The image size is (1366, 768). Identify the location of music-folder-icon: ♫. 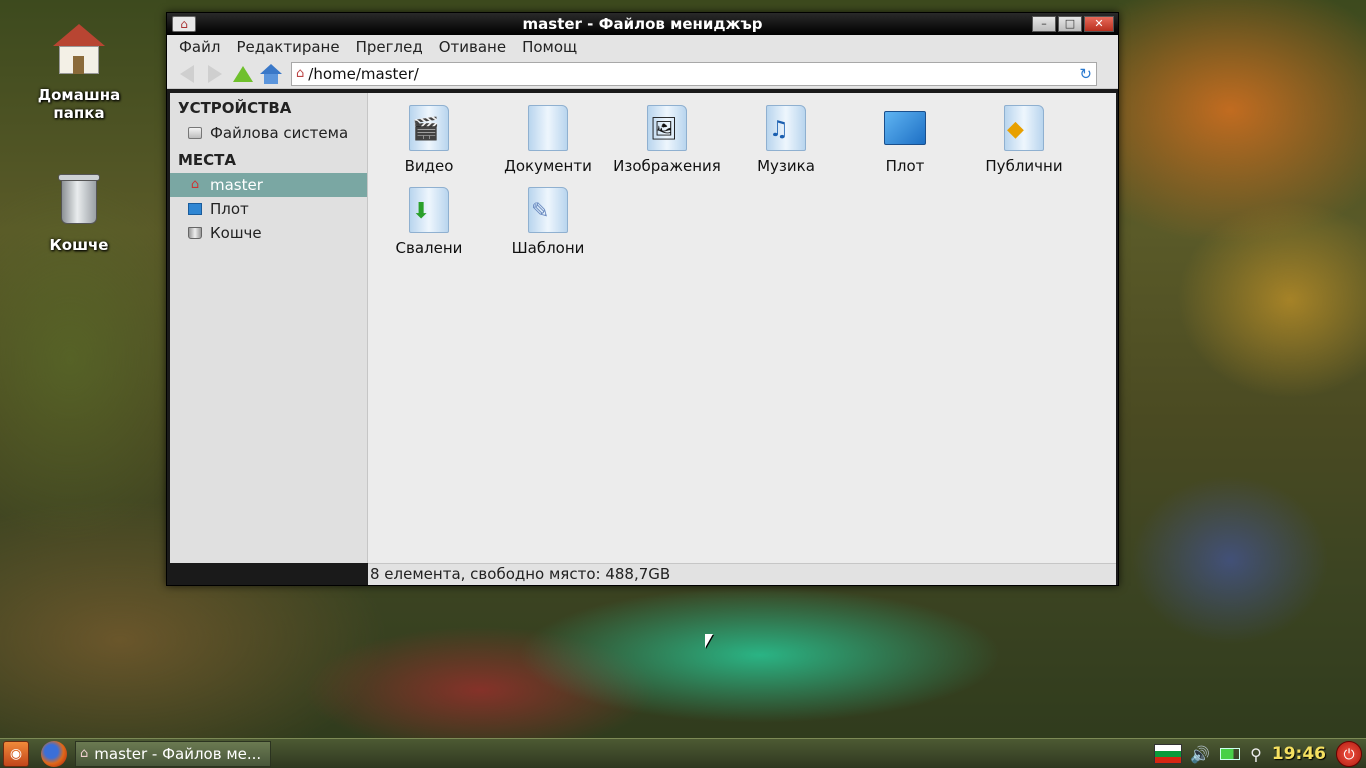
(786, 128).